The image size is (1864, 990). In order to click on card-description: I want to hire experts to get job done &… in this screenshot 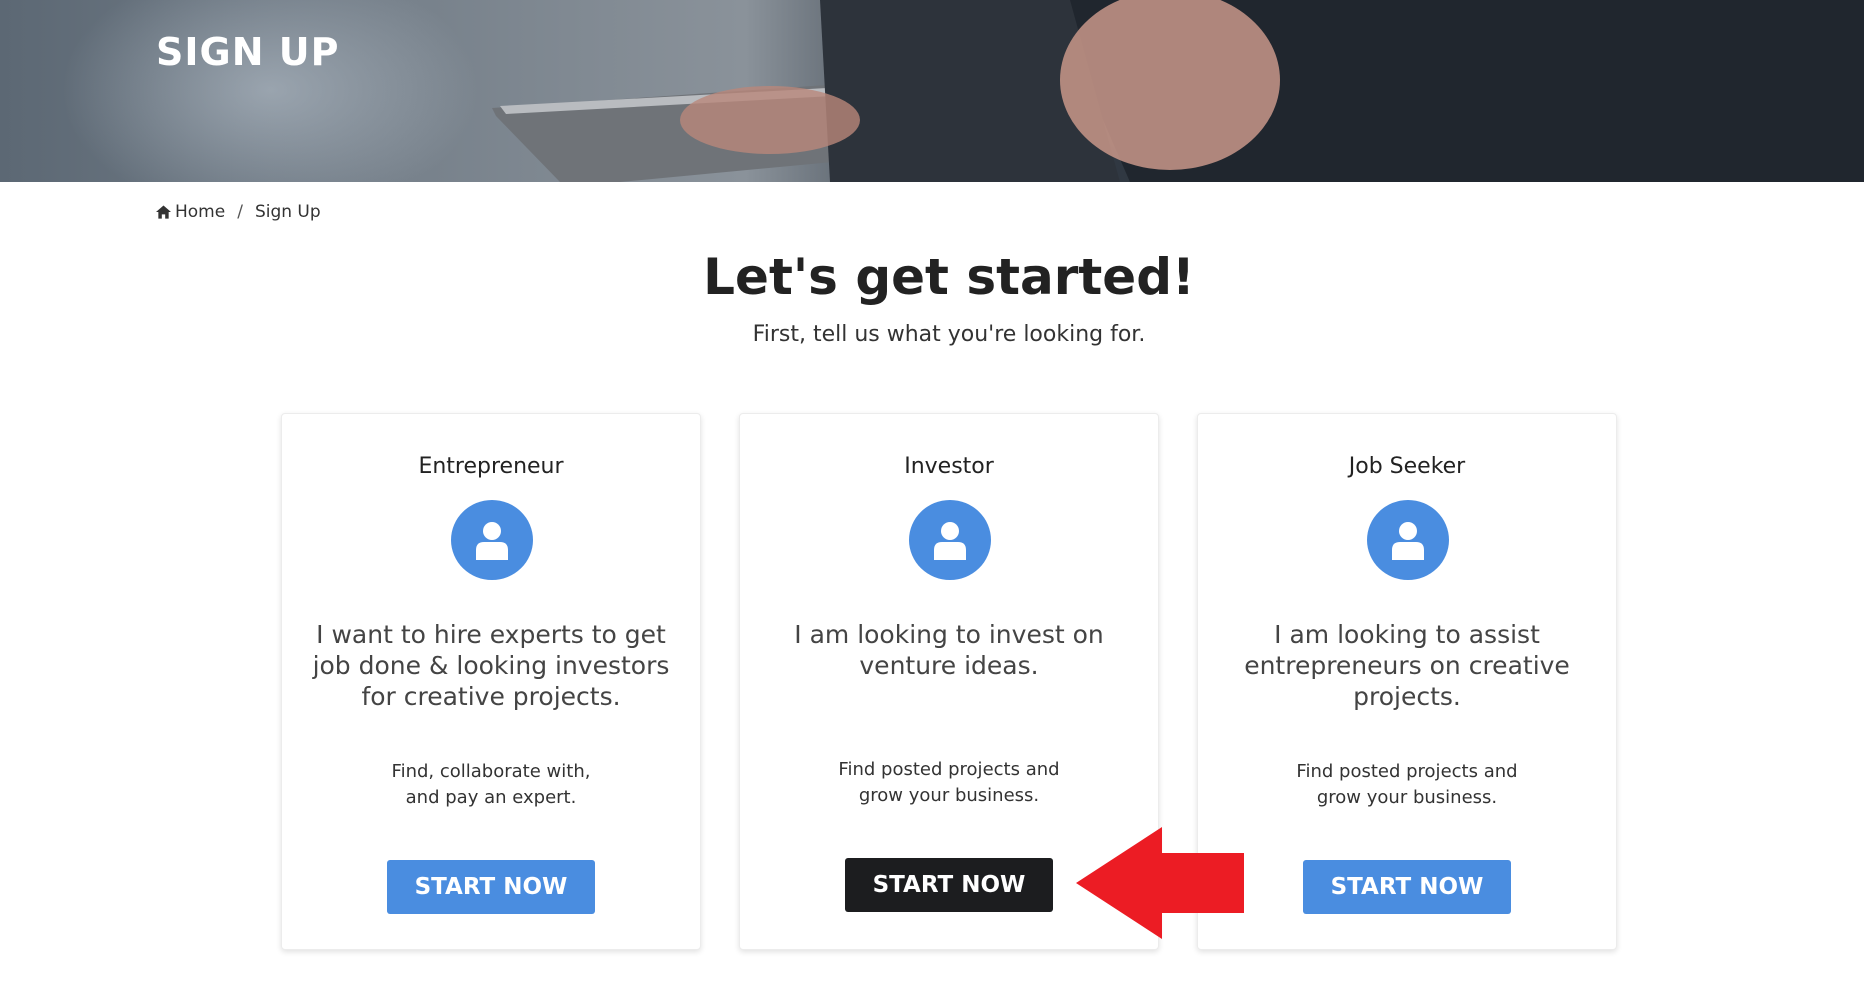, I will do `click(491, 665)`.